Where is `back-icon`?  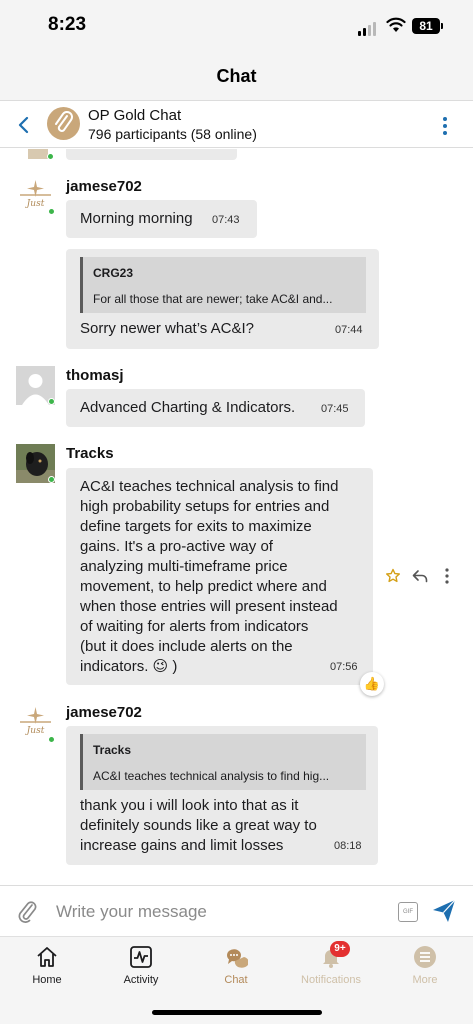
back-icon is located at coordinates (24, 125).